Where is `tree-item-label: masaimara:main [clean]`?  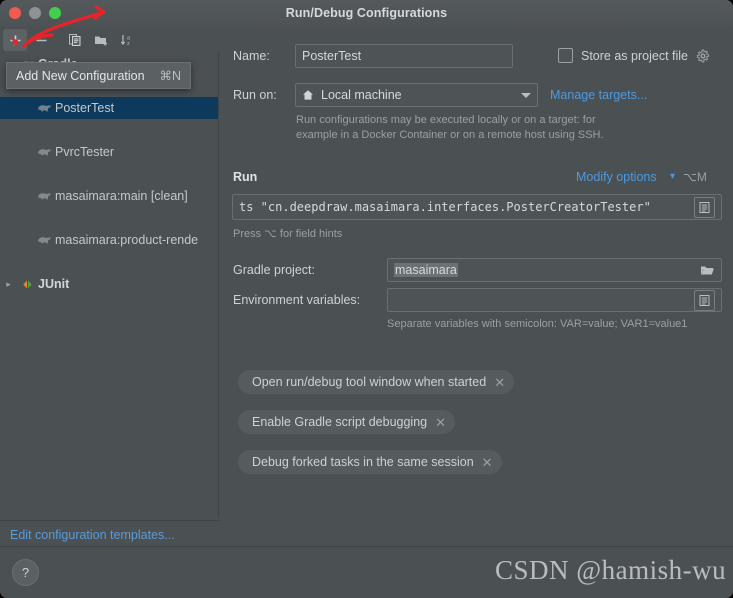 tree-item-label: masaimara:main [clean] is located at coordinates (121, 196).